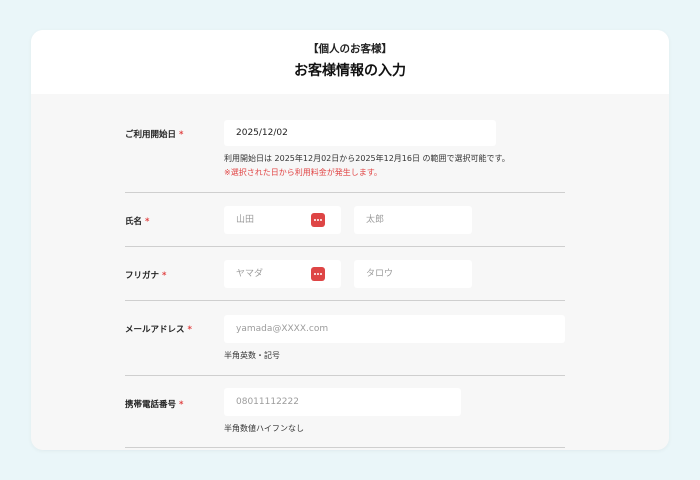 The width and height of the screenshot is (700, 480). What do you see at coordinates (394, 329) in the screenshot?
I see `email-input: yamada@XXXX.com` at bounding box center [394, 329].